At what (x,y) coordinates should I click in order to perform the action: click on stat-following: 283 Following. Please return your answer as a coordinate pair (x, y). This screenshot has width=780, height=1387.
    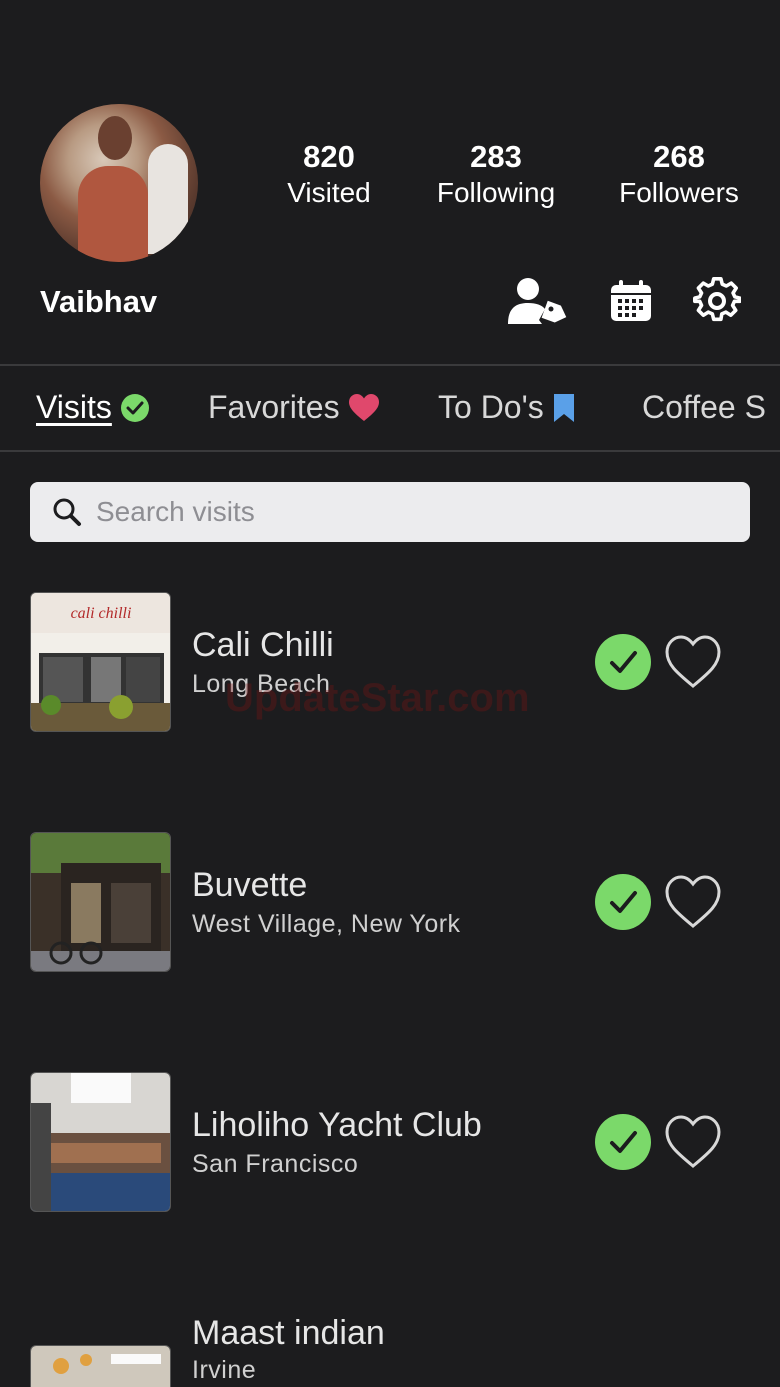
    Looking at the image, I should click on (496, 174).